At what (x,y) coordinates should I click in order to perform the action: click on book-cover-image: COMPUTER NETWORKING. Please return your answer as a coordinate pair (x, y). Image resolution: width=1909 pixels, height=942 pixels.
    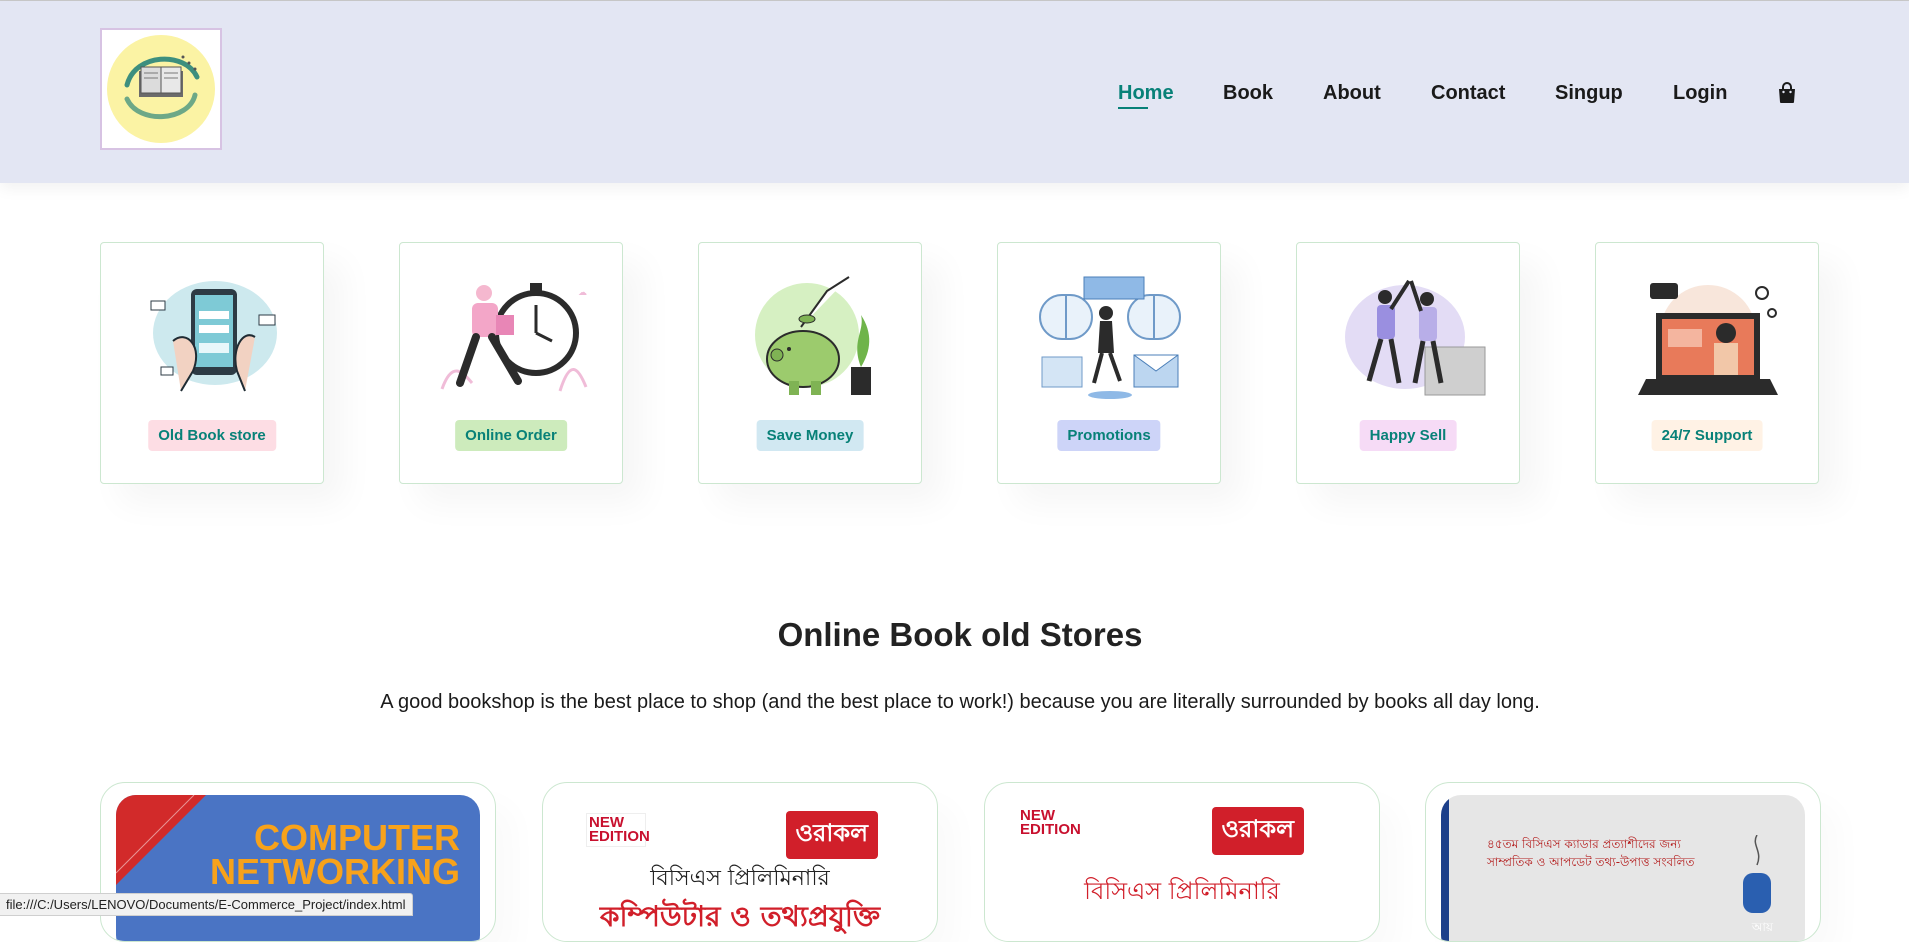
    Looking at the image, I should click on (298, 868).